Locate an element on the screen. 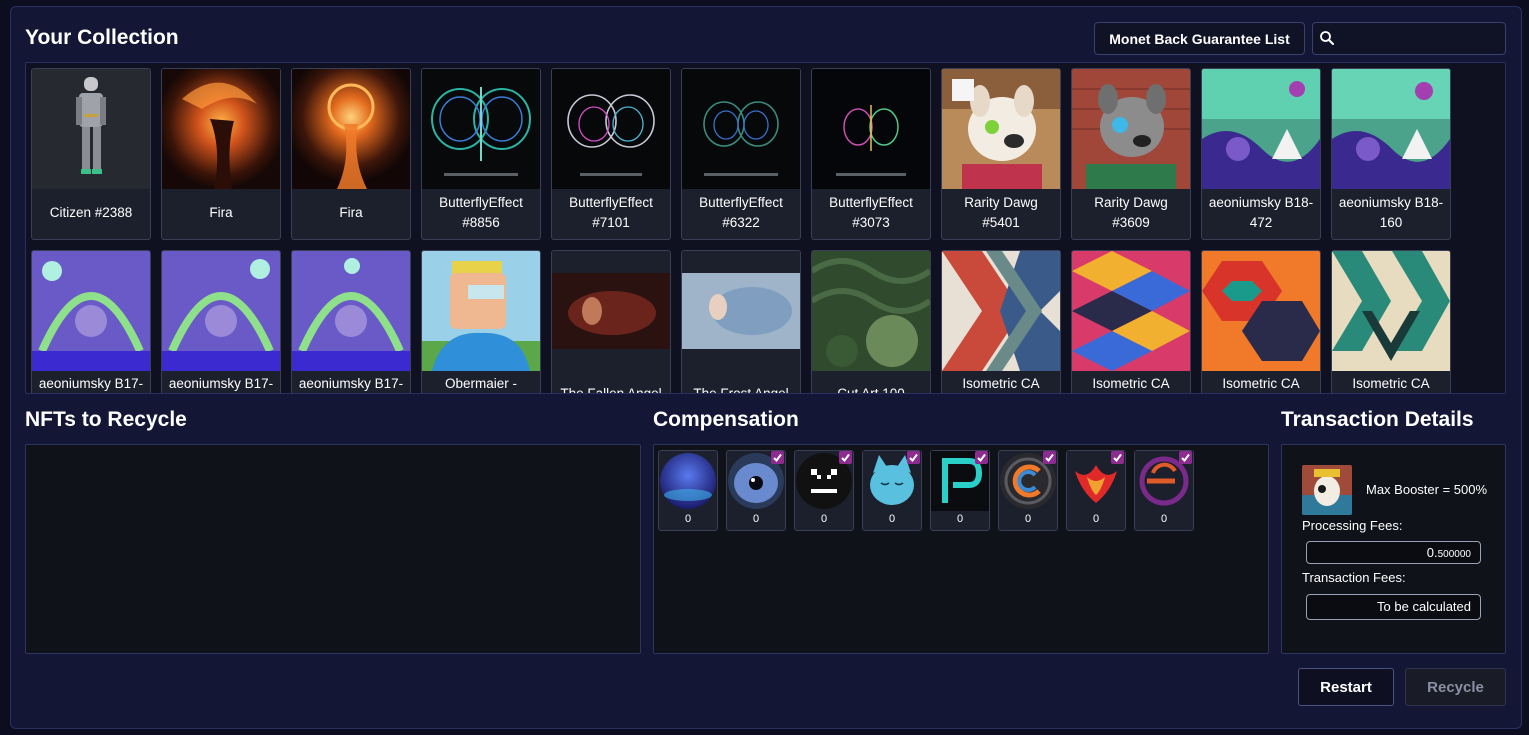  nft-name: Rarity Dawg #3609 is located at coordinates (1131, 212).